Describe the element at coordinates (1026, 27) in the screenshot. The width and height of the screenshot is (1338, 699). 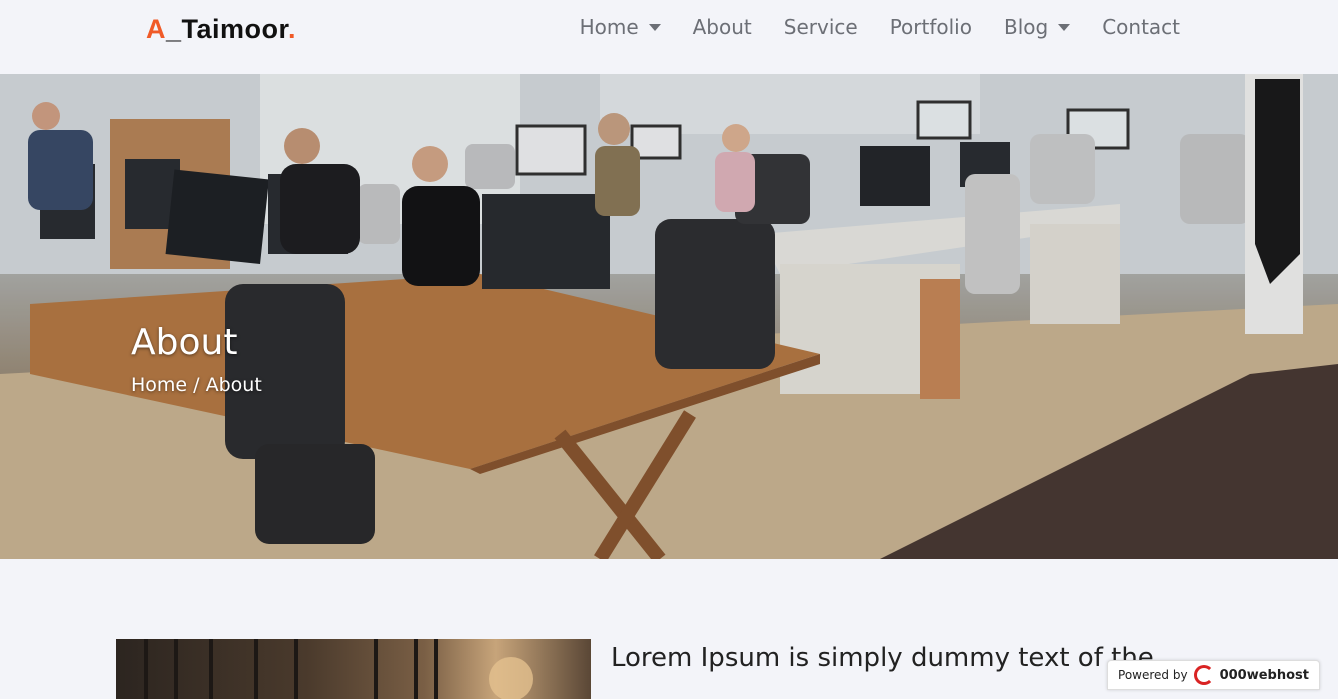
I see `nav-blog-label: Blog` at that location.